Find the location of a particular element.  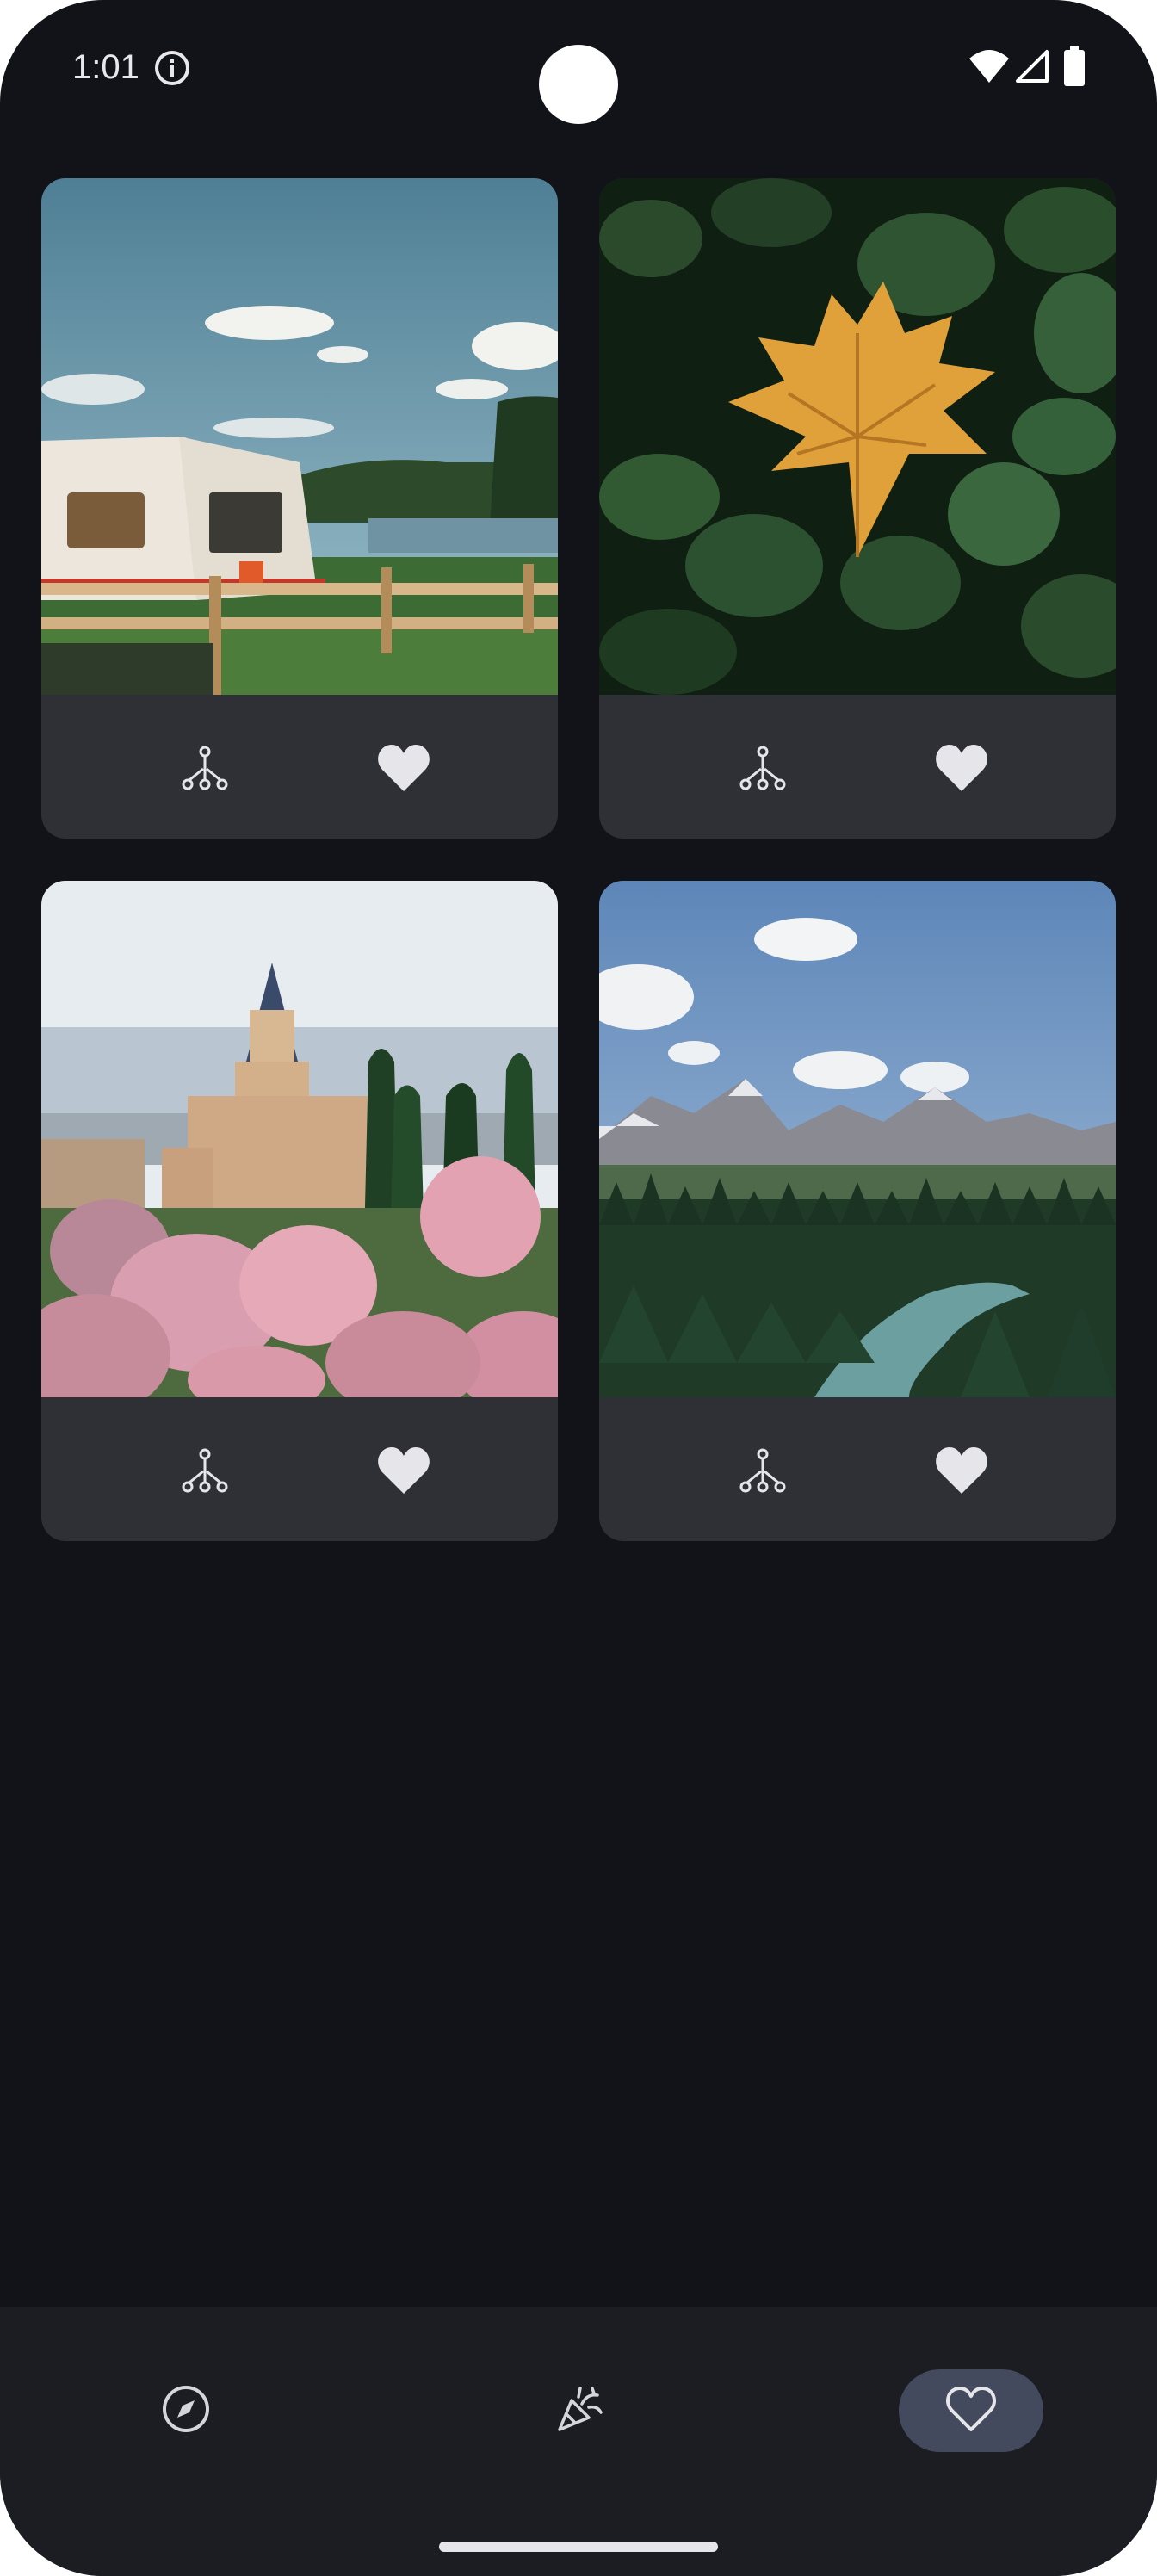

wifi-icon is located at coordinates (990, 66).